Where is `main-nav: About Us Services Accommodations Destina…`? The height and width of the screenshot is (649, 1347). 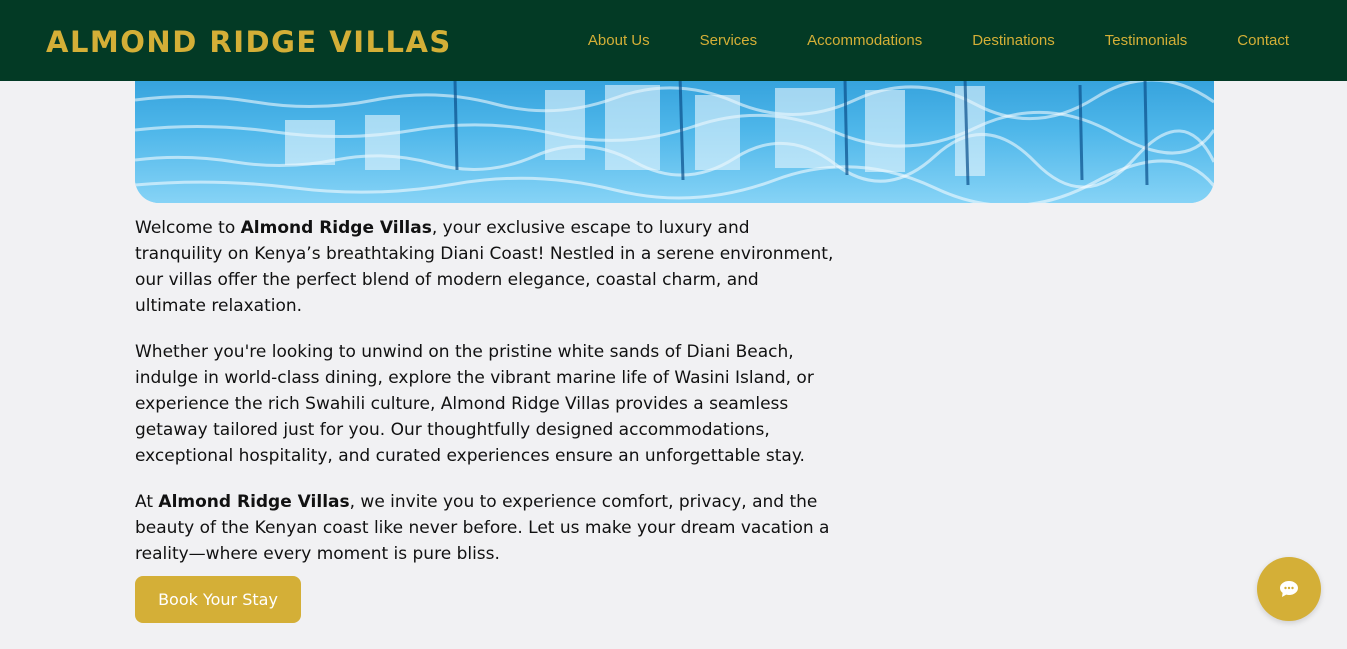 main-nav: About Us Services Accommodations Destina… is located at coordinates (913, 41).